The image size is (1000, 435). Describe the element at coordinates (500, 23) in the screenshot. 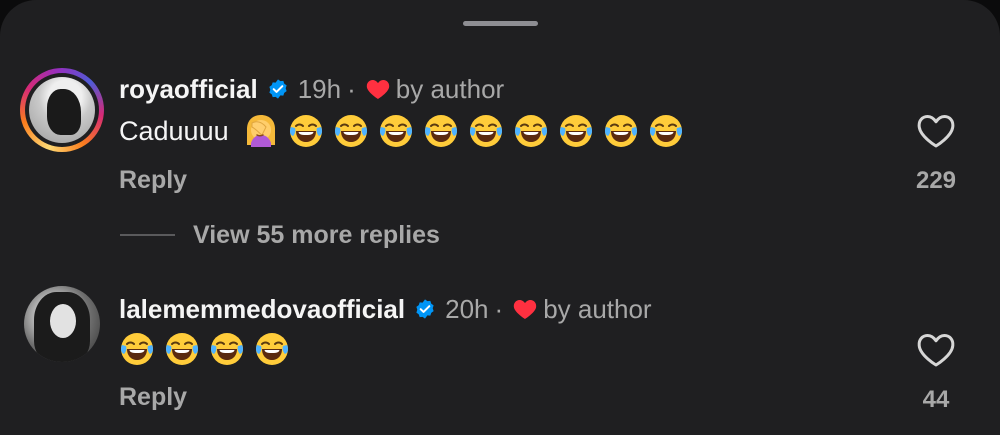

I see `sheet-grabber` at that location.